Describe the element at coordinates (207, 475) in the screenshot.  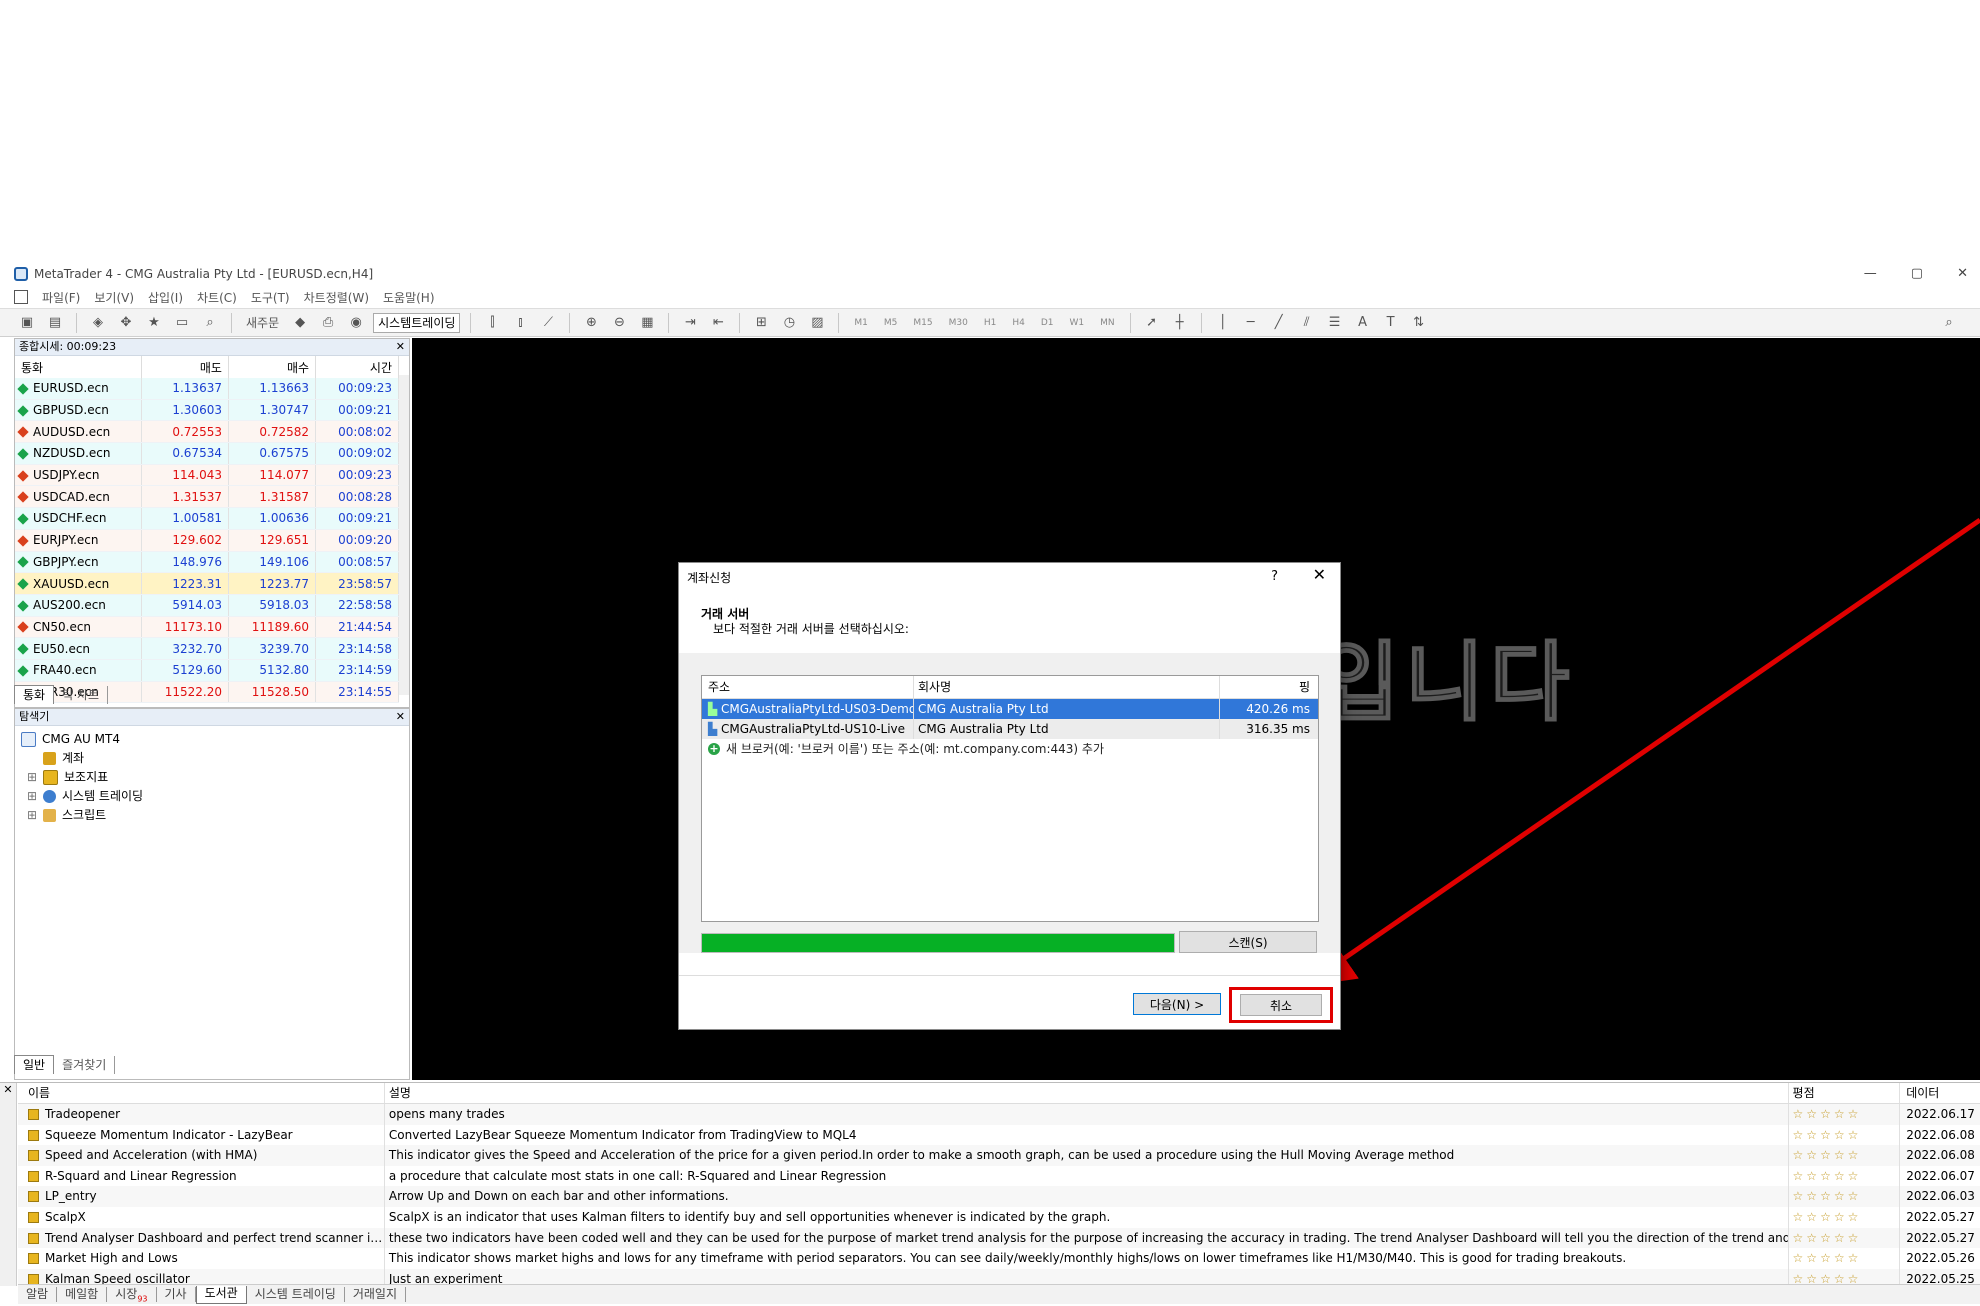
I see `market-watch-row: USDJPY.ecn 114.043 114.077 00:09:23` at that location.